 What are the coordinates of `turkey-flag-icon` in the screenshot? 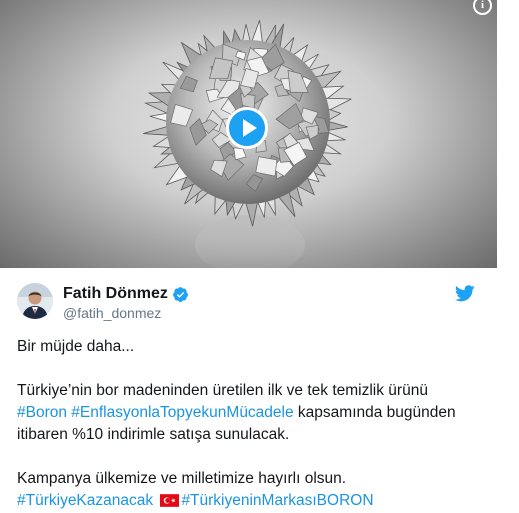 It's located at (170, 500).